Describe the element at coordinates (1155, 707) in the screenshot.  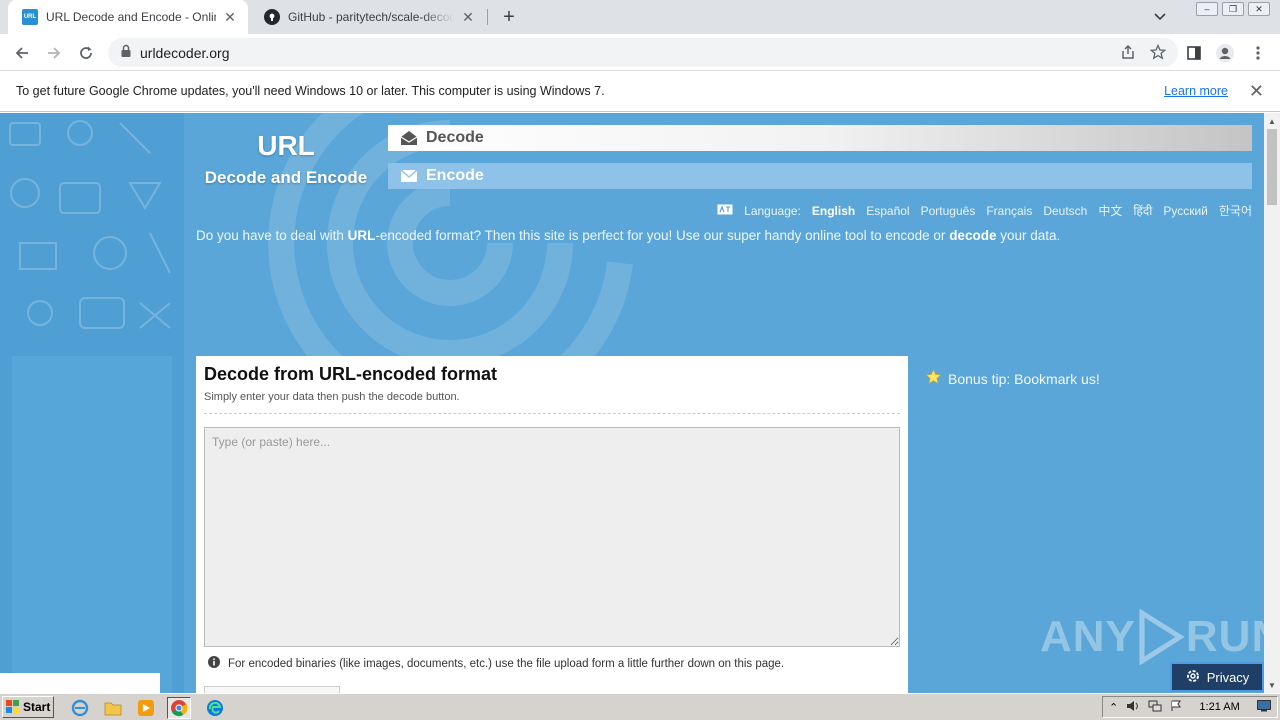
I see `network-icon` at that location.